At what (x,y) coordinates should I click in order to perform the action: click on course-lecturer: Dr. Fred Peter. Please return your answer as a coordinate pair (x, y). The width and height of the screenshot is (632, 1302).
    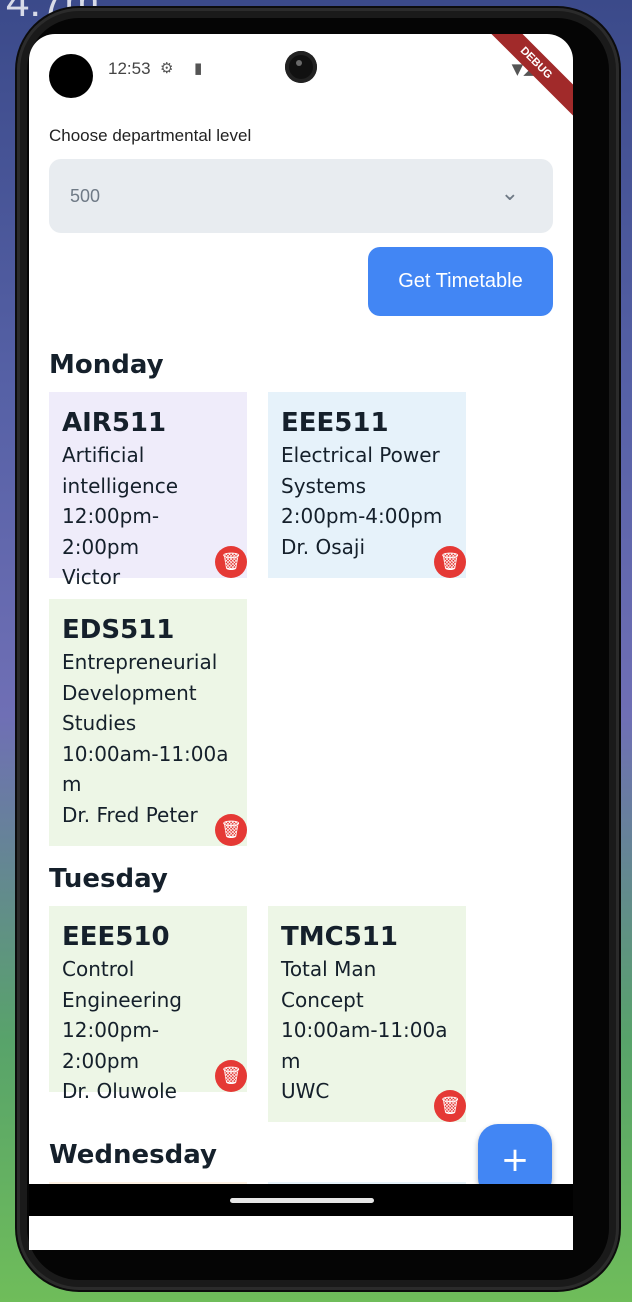
    Looking at the image, I should click on (130, 814).